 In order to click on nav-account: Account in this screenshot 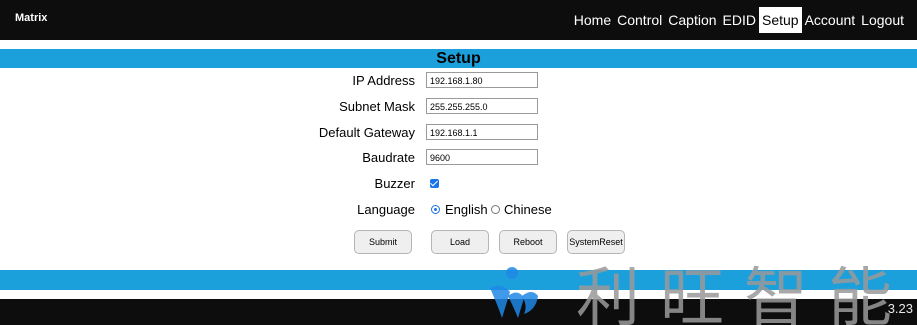, I will do `click(830, 20)`.